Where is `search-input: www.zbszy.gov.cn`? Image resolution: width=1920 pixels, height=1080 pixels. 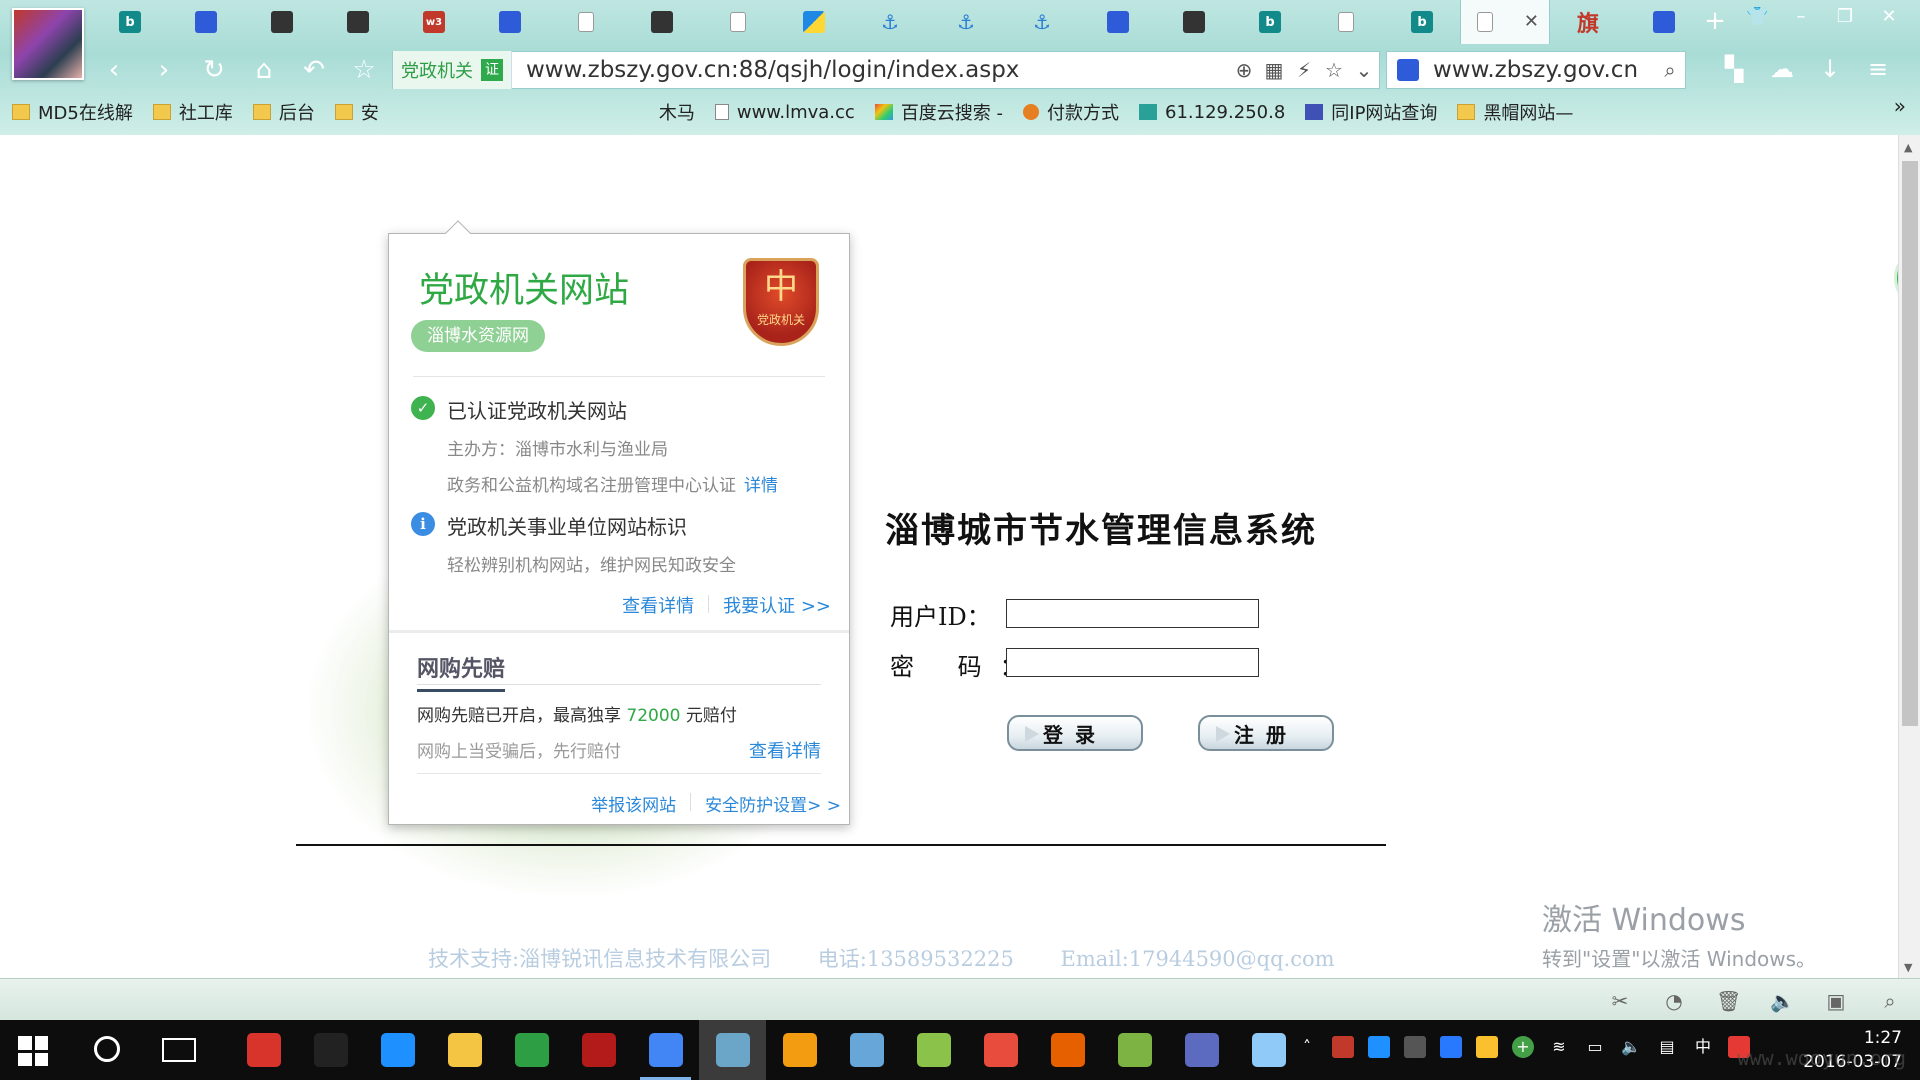 search-input: www.zbszy.gov.cn is located at coordinates (1544, 70).